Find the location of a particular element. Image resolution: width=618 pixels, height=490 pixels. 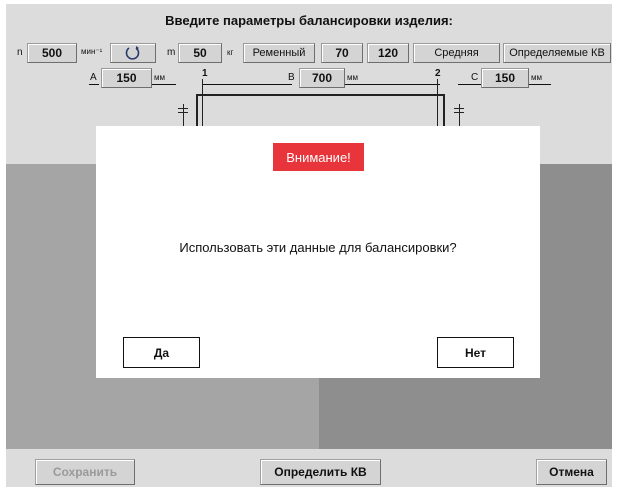

page-title: Введите параметры балансировки изделия: is located at coordinates (309, 20).